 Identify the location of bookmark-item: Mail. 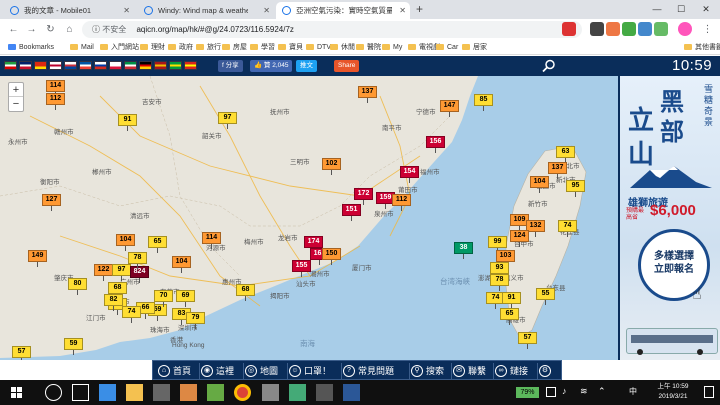
(82, 47).